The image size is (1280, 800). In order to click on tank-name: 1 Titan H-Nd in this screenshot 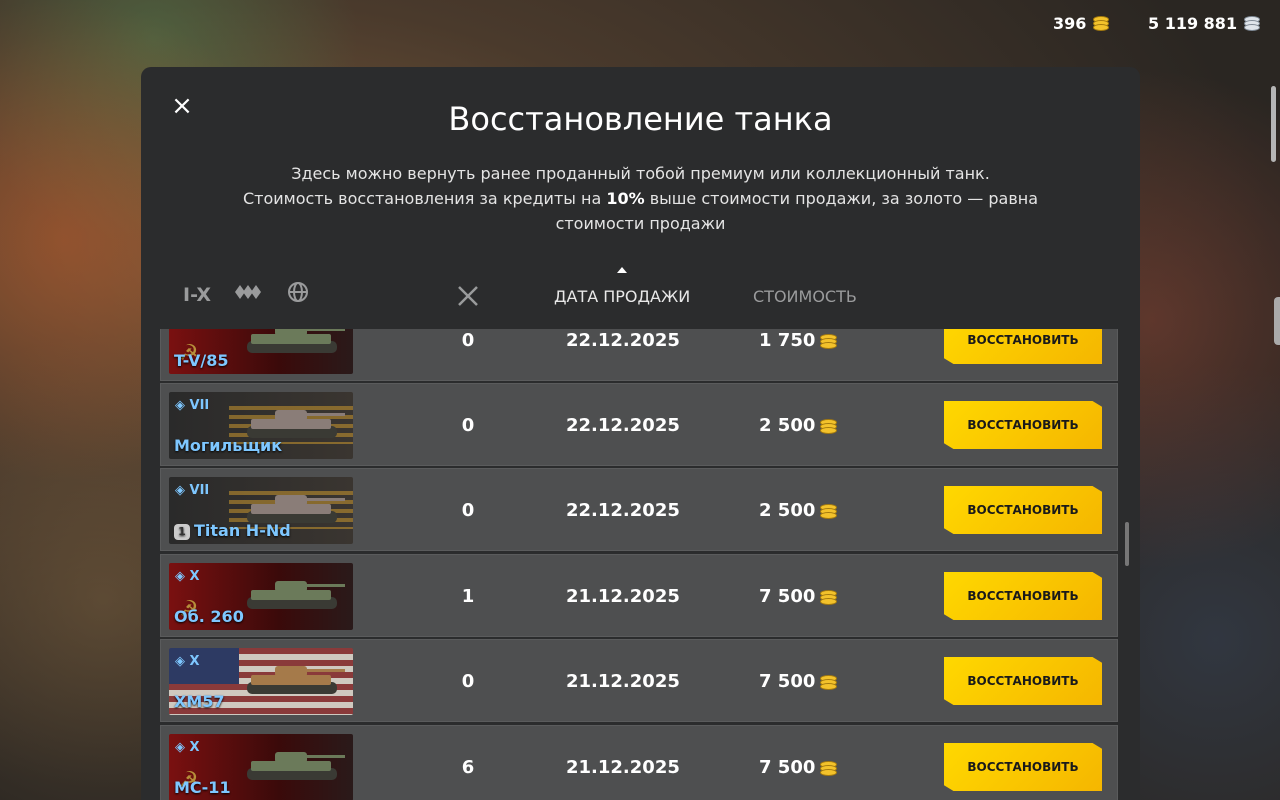, I will do `click(232, 530)`.